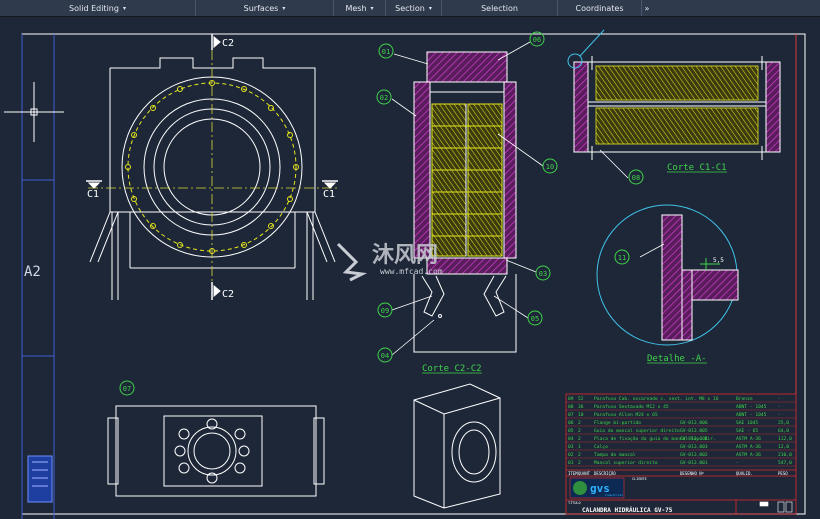 This screenshot has height=519, width=820. I want to click on crosshair-cursor, so click(34, 112).